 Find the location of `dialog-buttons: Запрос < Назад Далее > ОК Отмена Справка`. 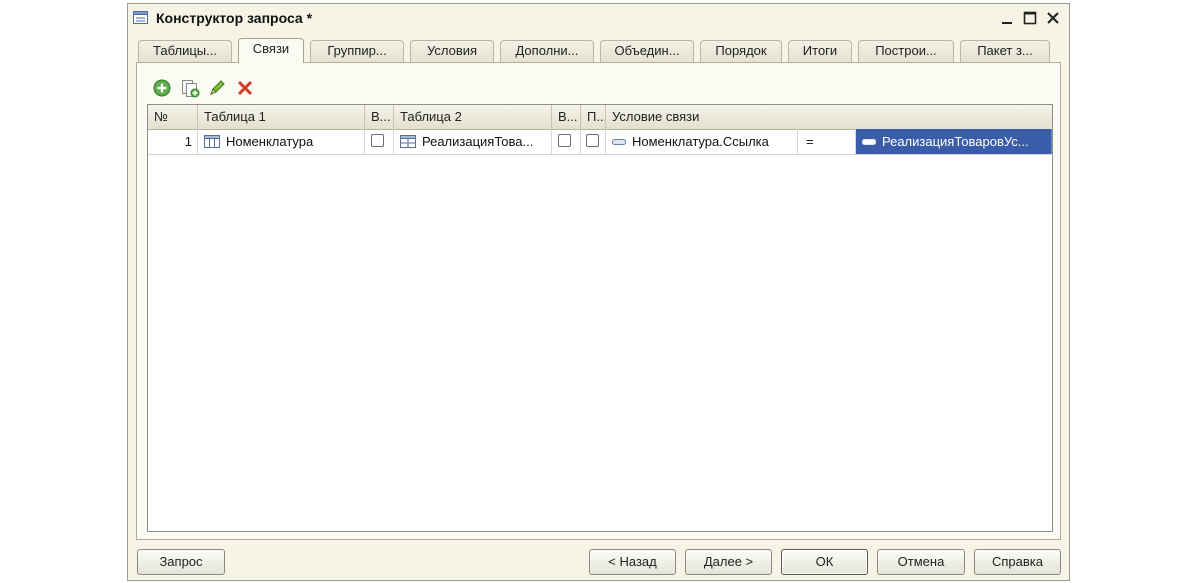

dialog-buttons: Запрос < Назад Далее > ОК Отмена Справка is located at coordinates (598, 561).